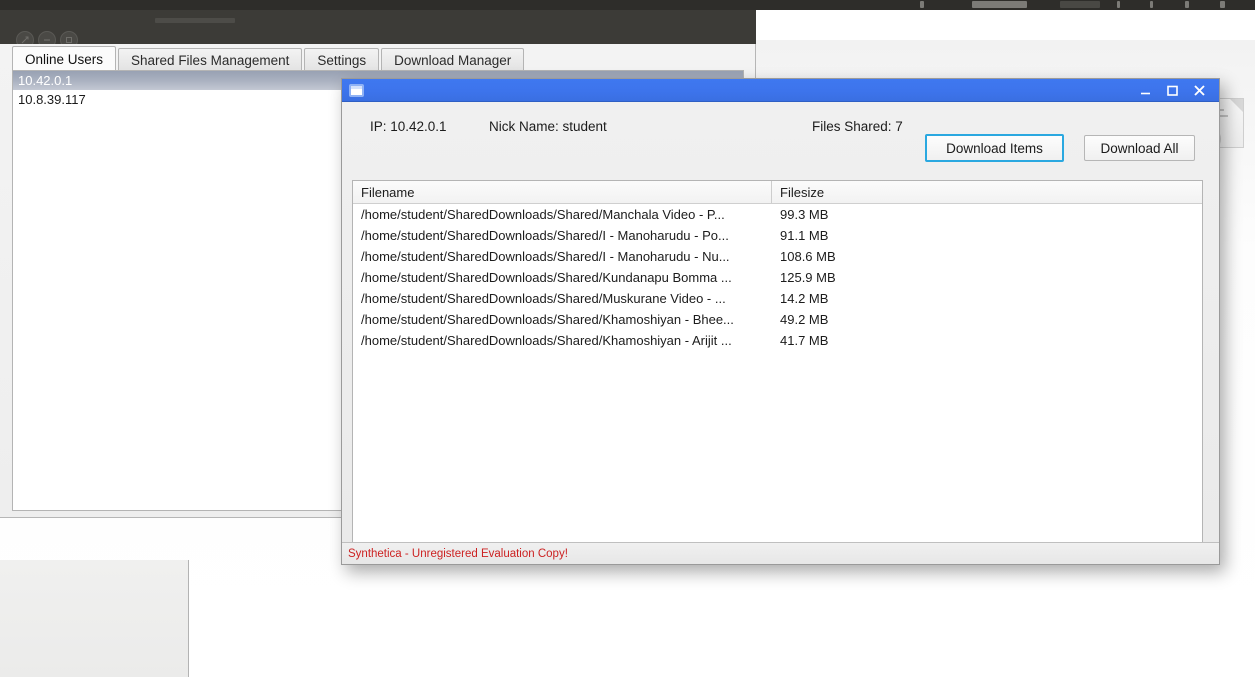 This screenshot has height=677, width=1255. What do you see at coordinates (94, 618) in the screenshot?
I see `desktop-left-panel` at bounding box center [94, 618].